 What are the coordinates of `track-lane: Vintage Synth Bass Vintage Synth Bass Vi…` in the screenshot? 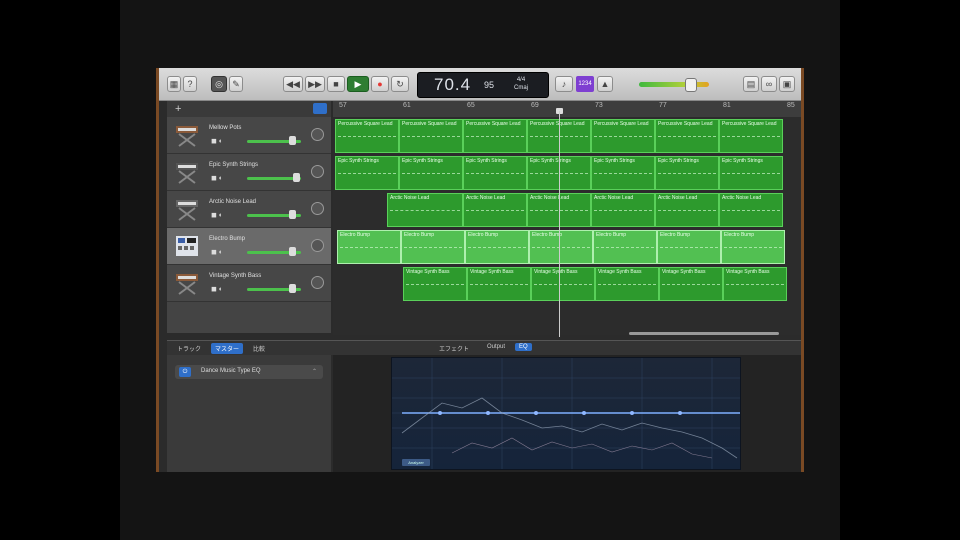 It's located at (567, 283).